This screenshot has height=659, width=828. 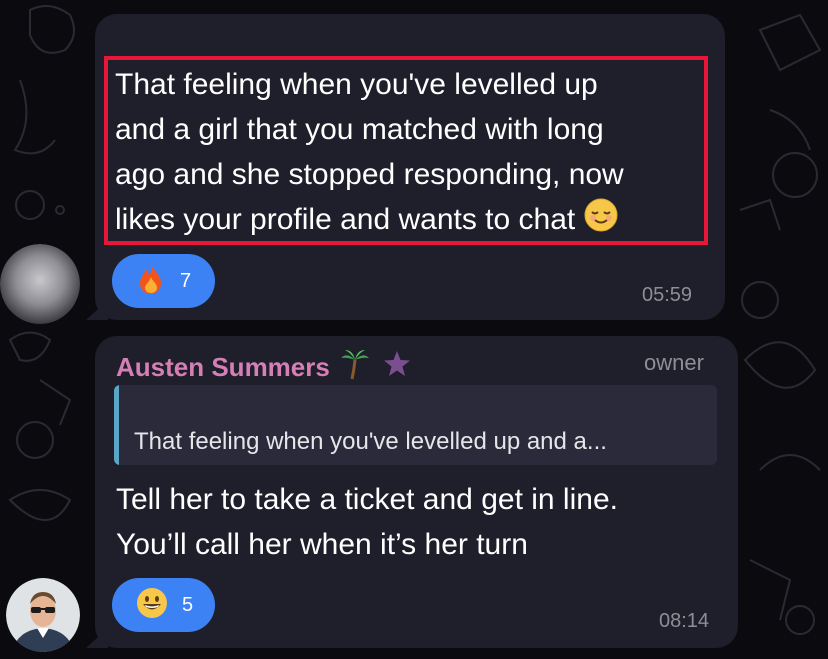 What do you see at coordinates (186, 280) in the screenshot?
I see `reaction-count: 7` at bounding box center [186, 280].